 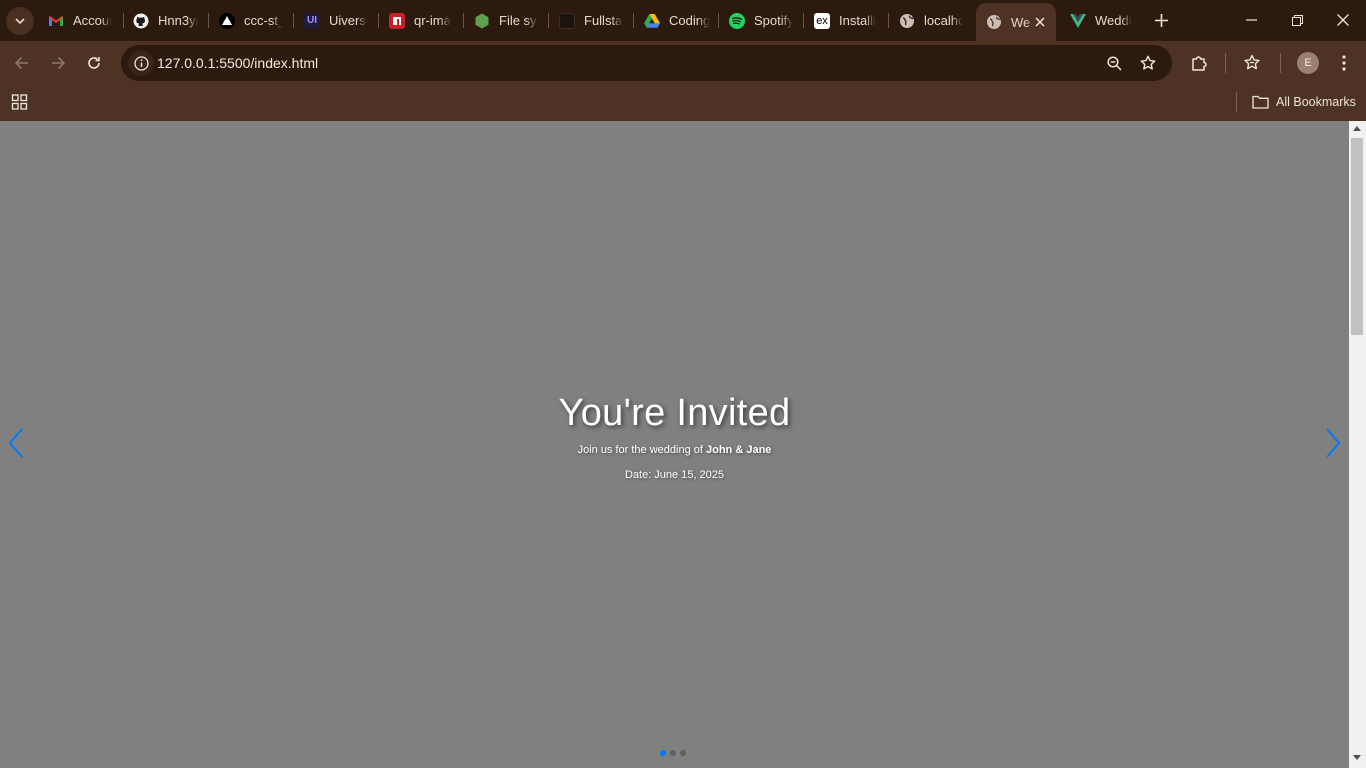 I want to click on bookmarks-bar: All Bookmarks, so click(x=683, y=103).